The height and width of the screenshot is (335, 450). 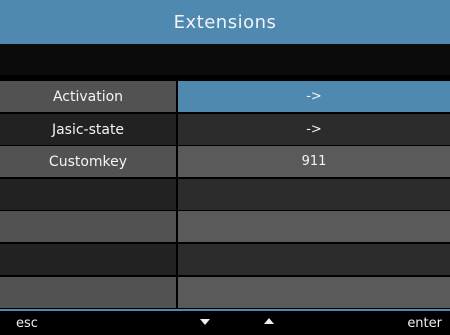 I want to click on page-title: Extensions, so click(x=225, y=22).